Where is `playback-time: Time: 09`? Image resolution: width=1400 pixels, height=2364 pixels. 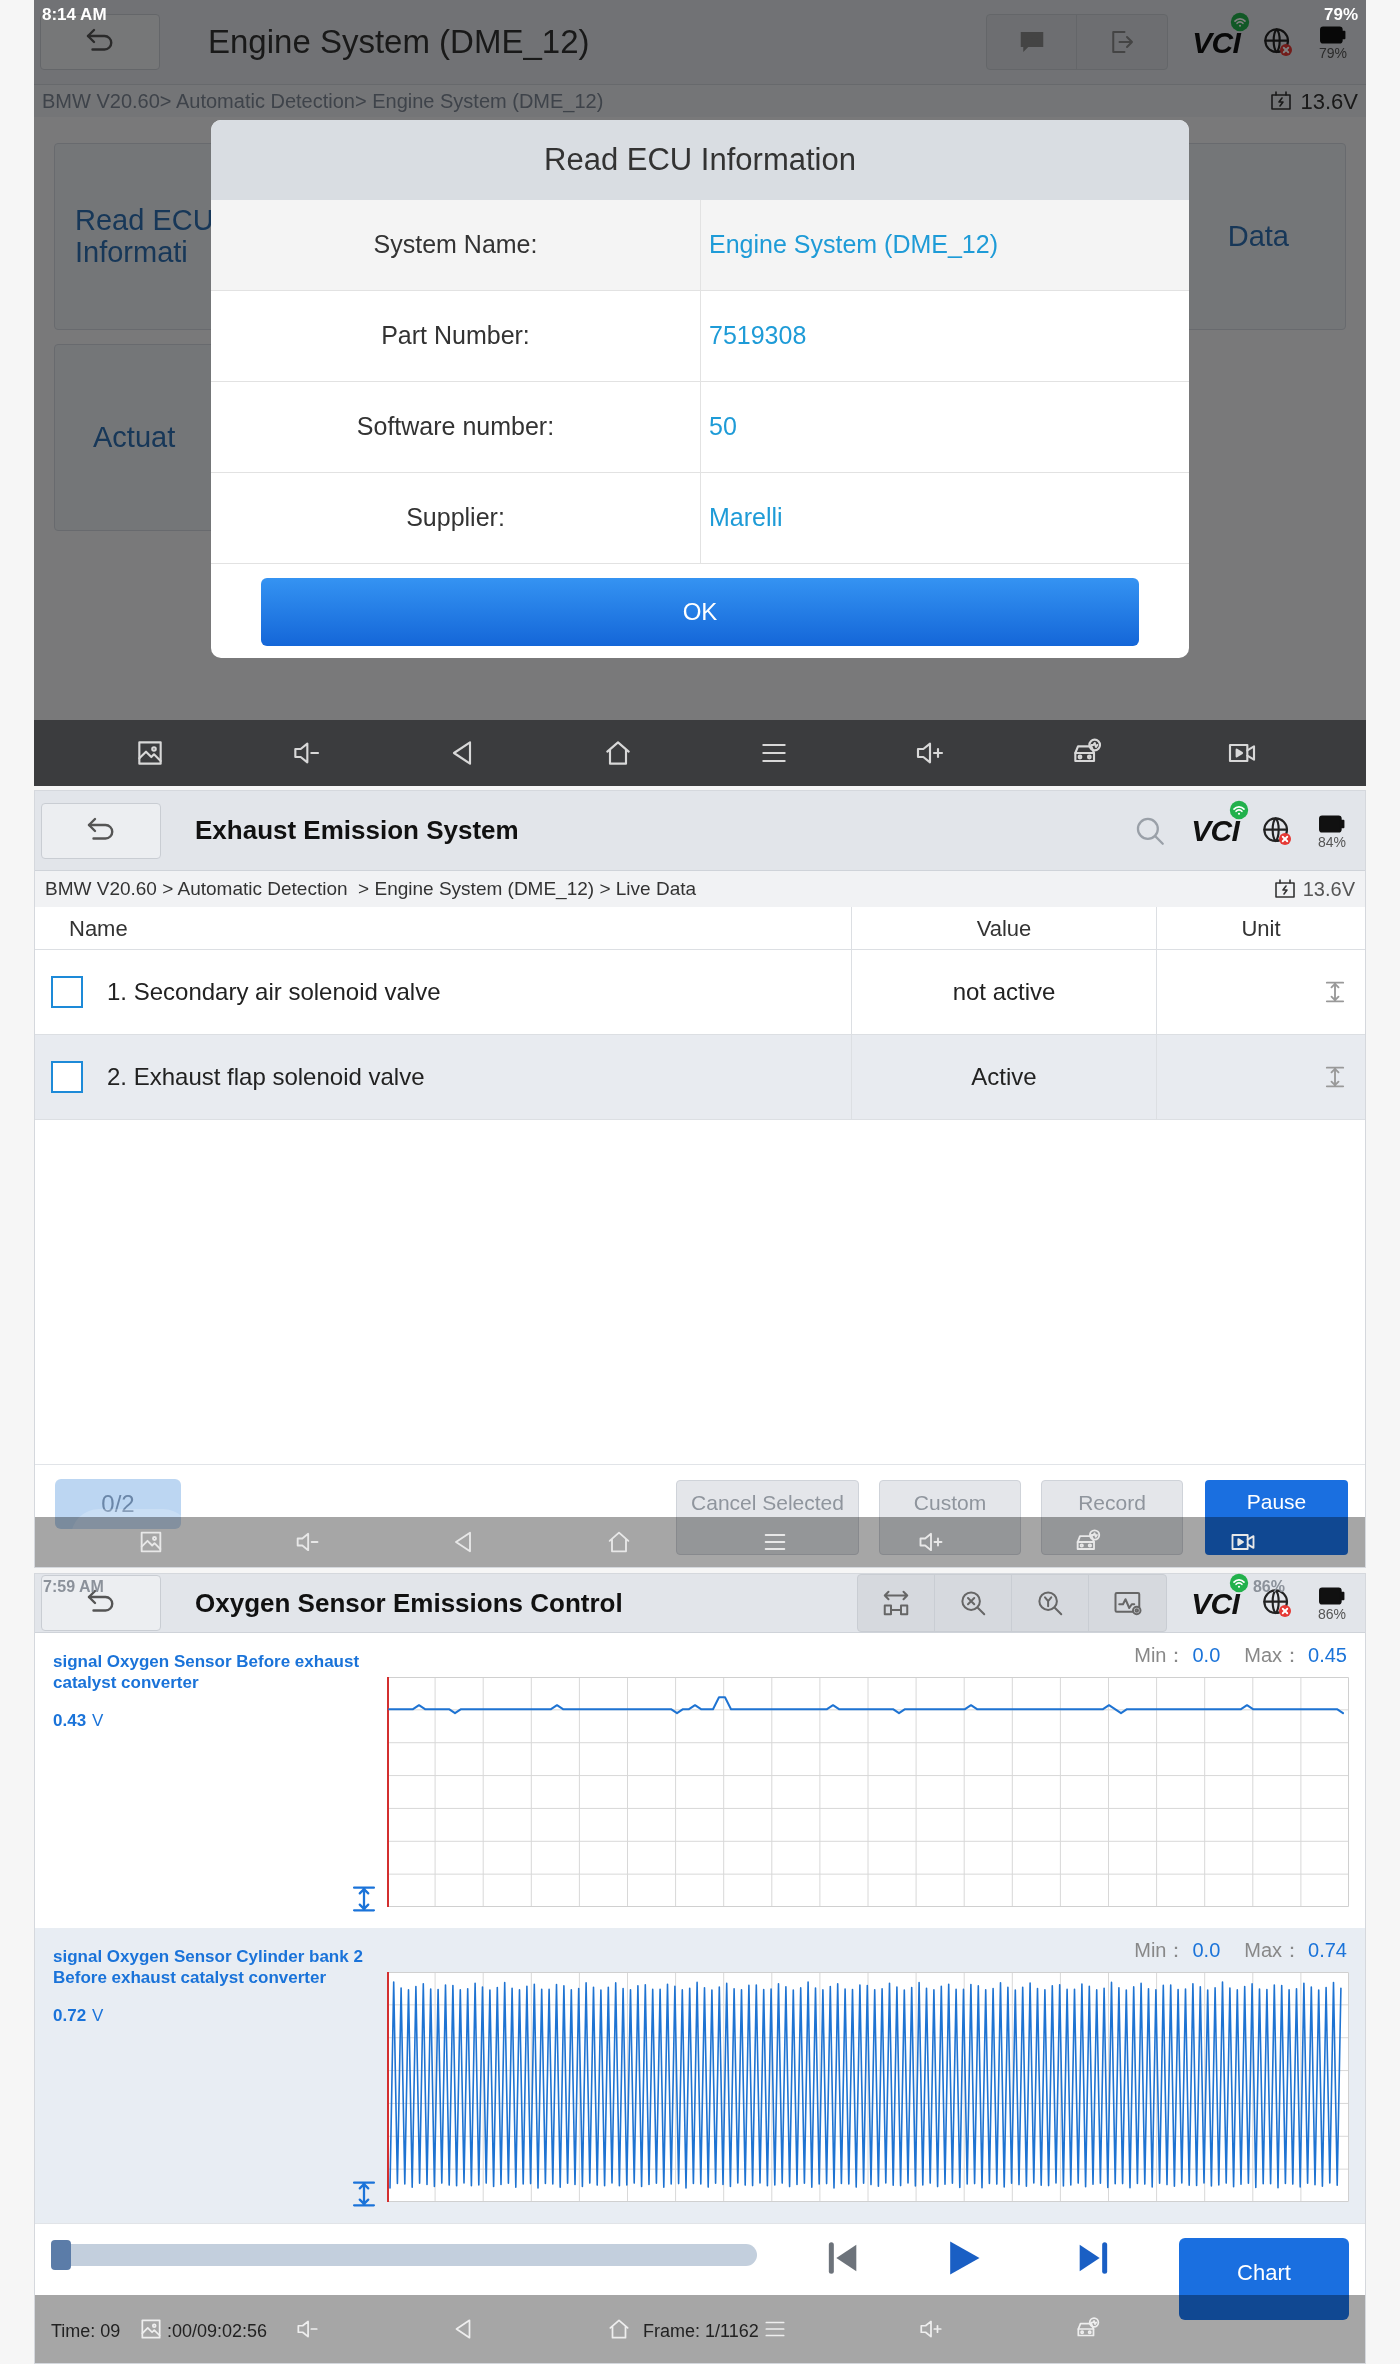 playback-time: Time: 09 is located at coordinates (86, 2331).